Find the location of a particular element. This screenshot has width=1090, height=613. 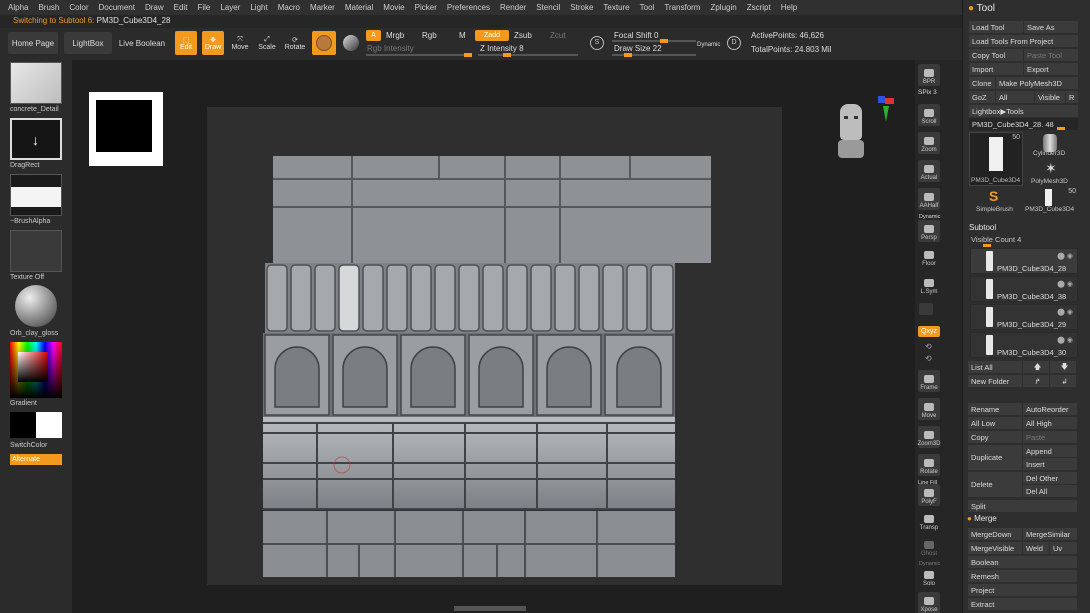

menu-edit: Edit is located at coordinates (181, 7).